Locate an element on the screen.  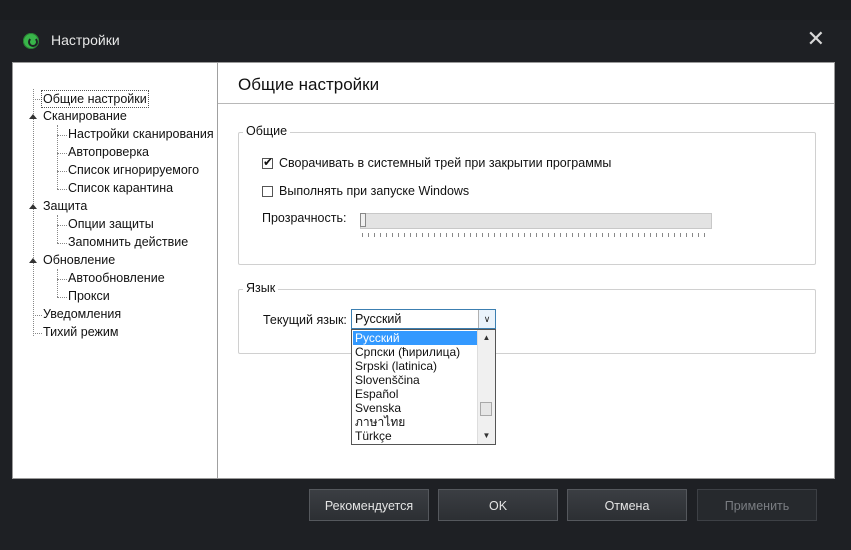
tree-item-protection-options: Опции защиты is located at coordinates (111, 224).